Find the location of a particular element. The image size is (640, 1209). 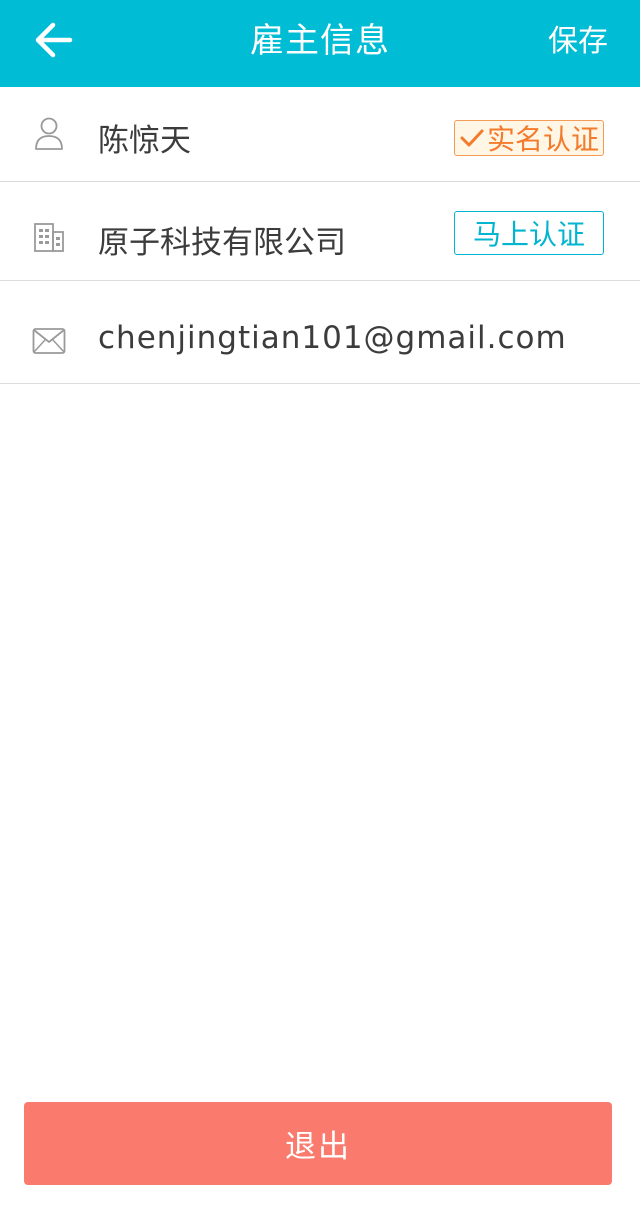

mail-icon is located at coordinates (49, 341).